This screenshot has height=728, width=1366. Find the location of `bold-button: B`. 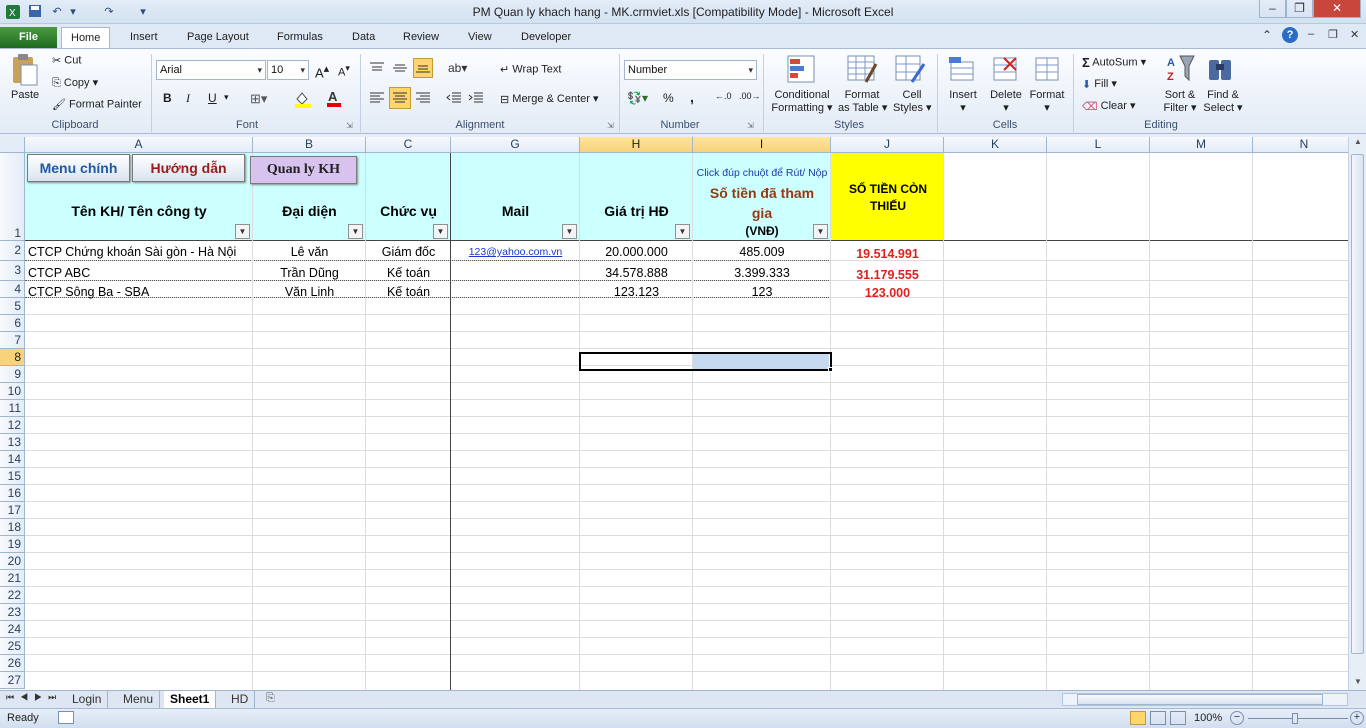

bold-button: B is located at coordinates (167, 98).